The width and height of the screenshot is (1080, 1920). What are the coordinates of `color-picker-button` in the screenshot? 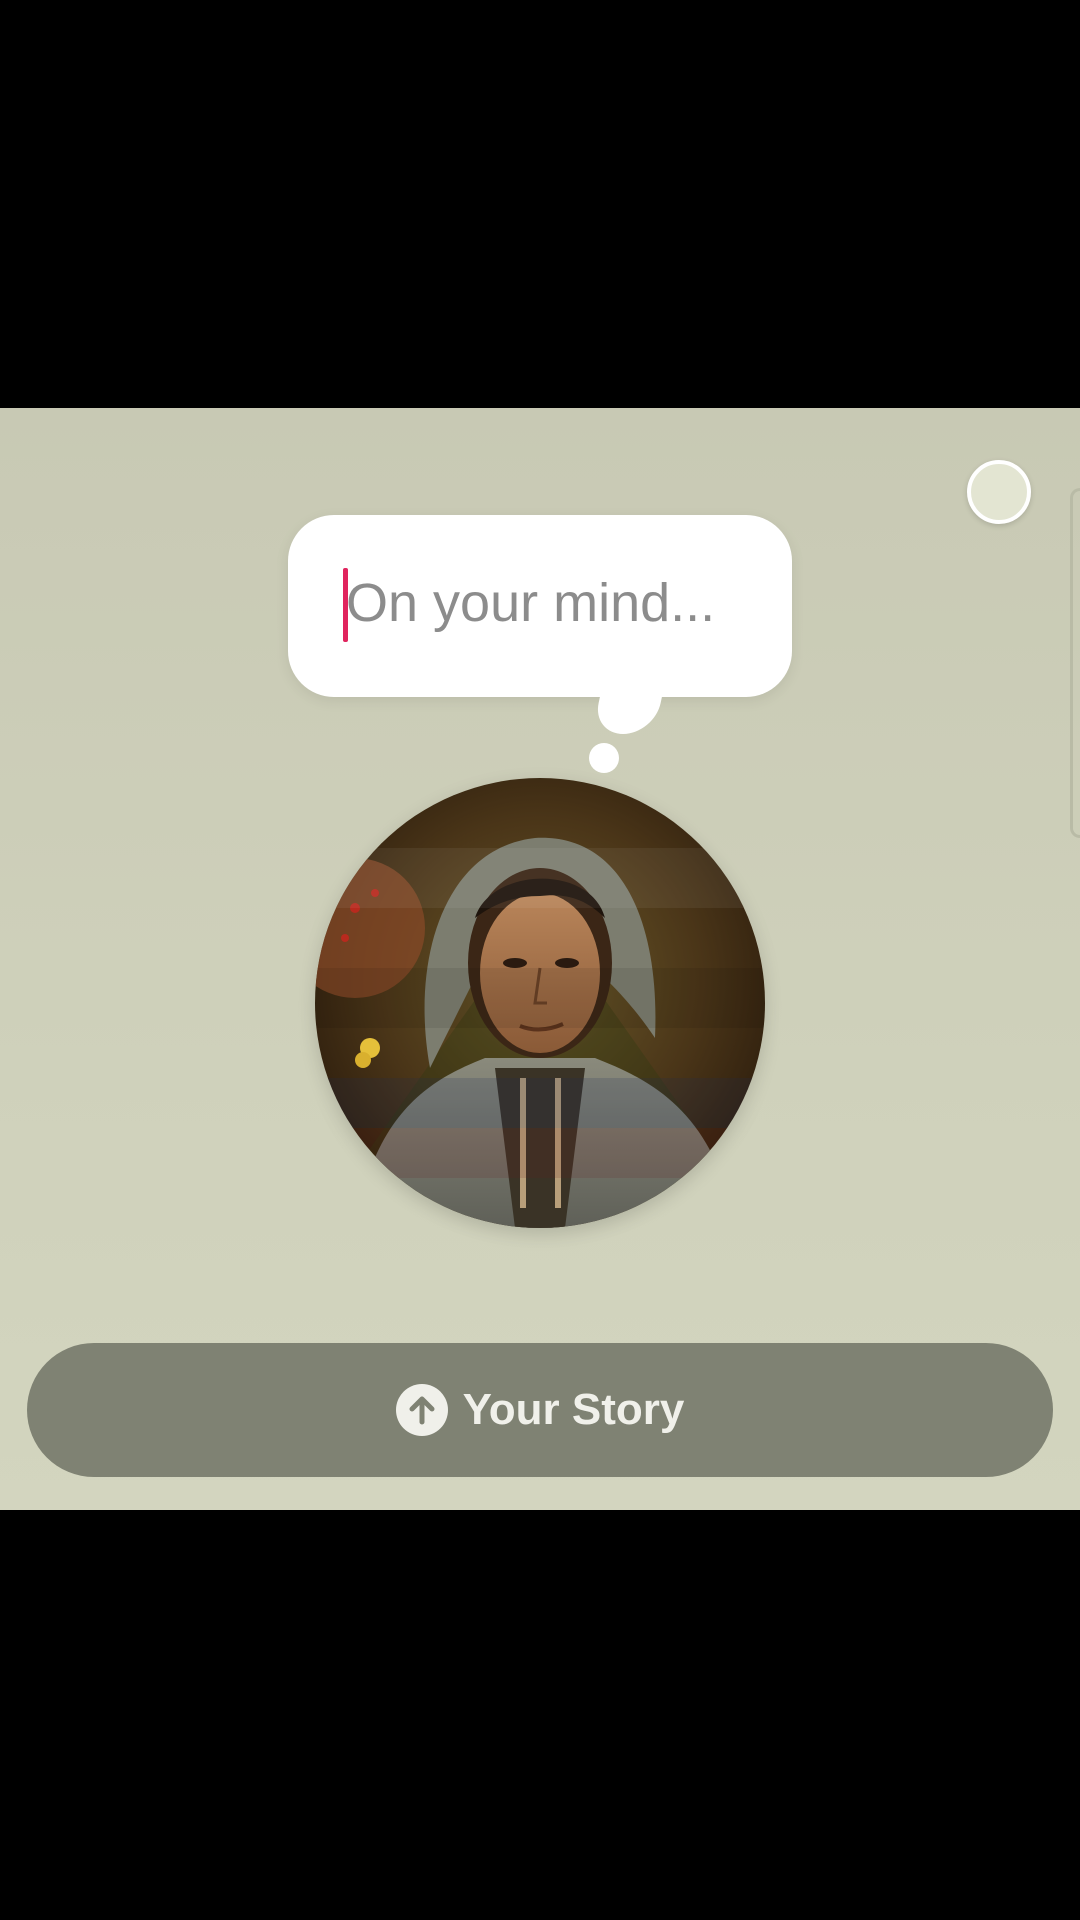 It's located at (999, 492).